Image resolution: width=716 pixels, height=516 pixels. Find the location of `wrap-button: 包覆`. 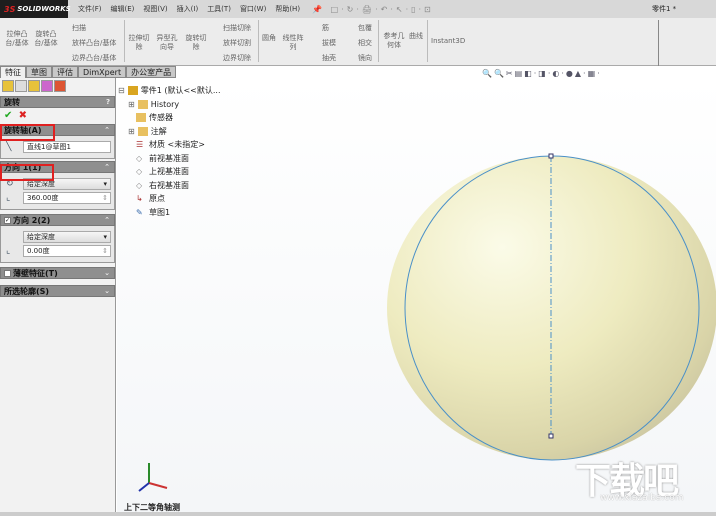

wrap-button: 包覆 is located at coordinates (365, 28).